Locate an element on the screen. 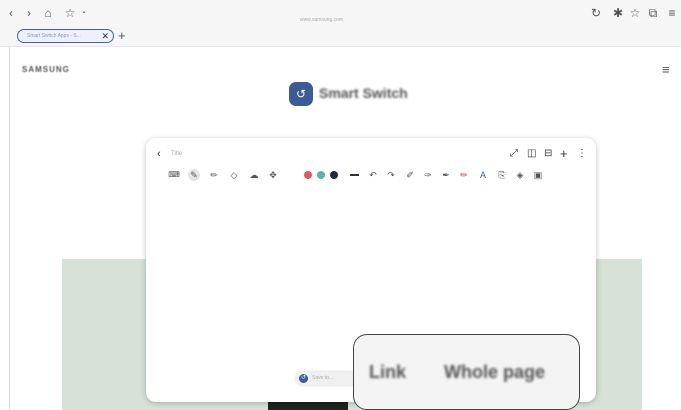  whole-page-option: Whole page is located at coordinates (494, 372).